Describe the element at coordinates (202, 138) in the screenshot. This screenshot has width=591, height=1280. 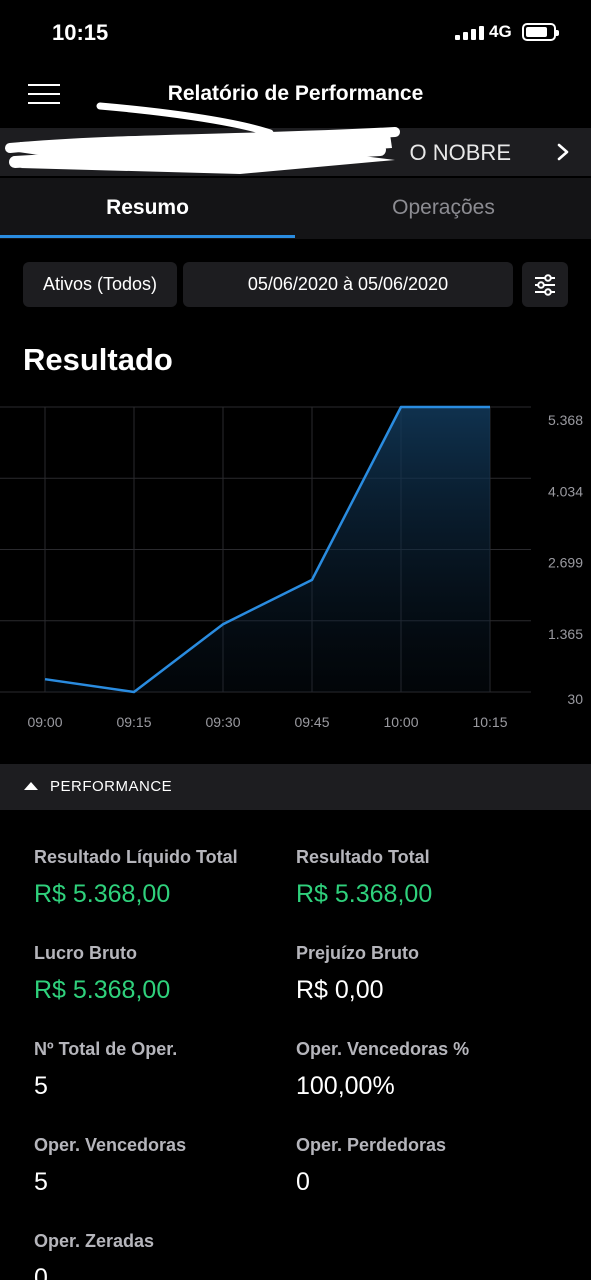
I see `redaction-scribble` at that location.